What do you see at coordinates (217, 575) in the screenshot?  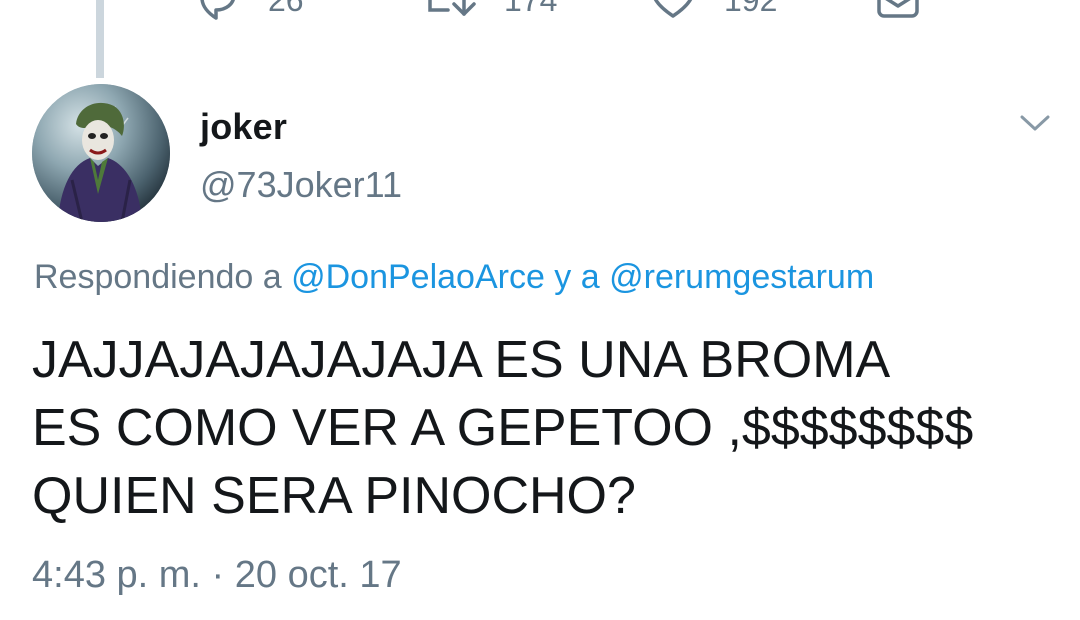 I see `tweet-timestamp: 4:43 p. m. · 20 oct. 17` at bounding box center [217, 575].